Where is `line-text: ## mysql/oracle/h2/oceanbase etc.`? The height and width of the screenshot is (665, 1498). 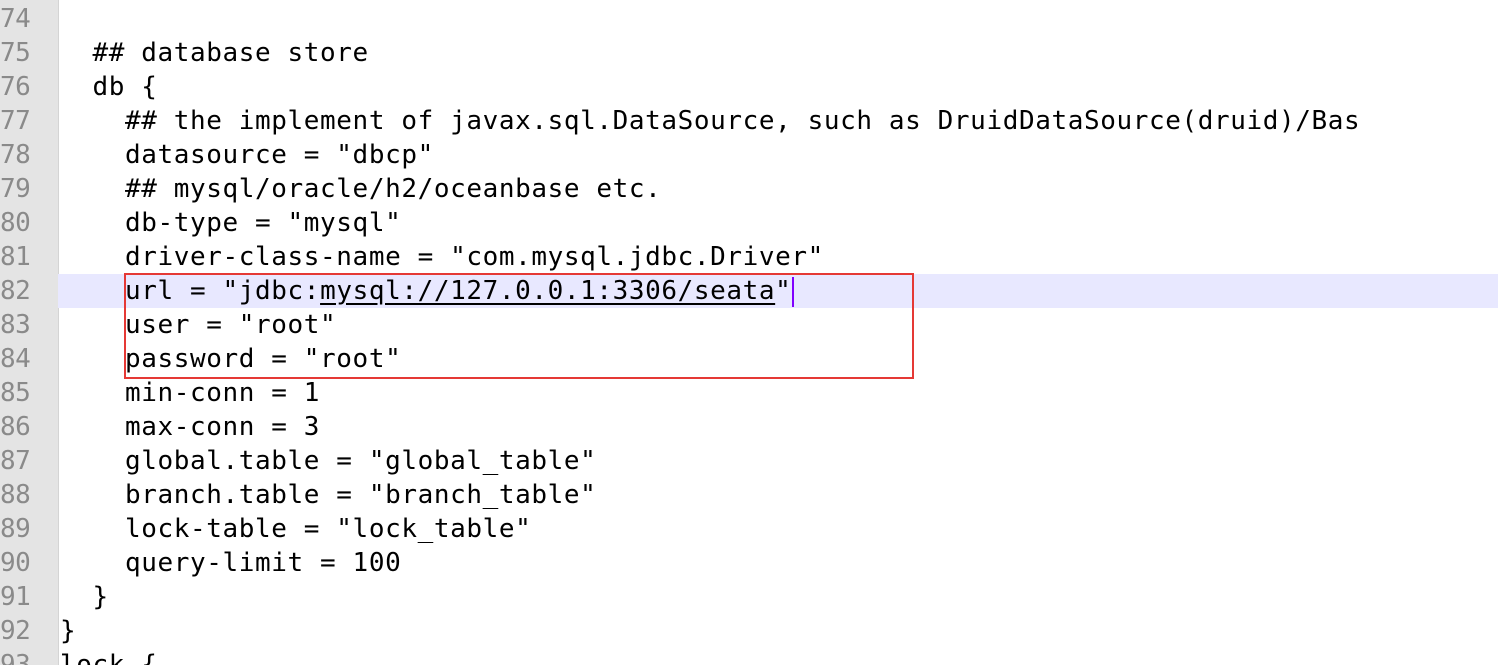 line-text: ## mysql/oracle/h2/oceanbase etc. is located at coordinates (361, 189).